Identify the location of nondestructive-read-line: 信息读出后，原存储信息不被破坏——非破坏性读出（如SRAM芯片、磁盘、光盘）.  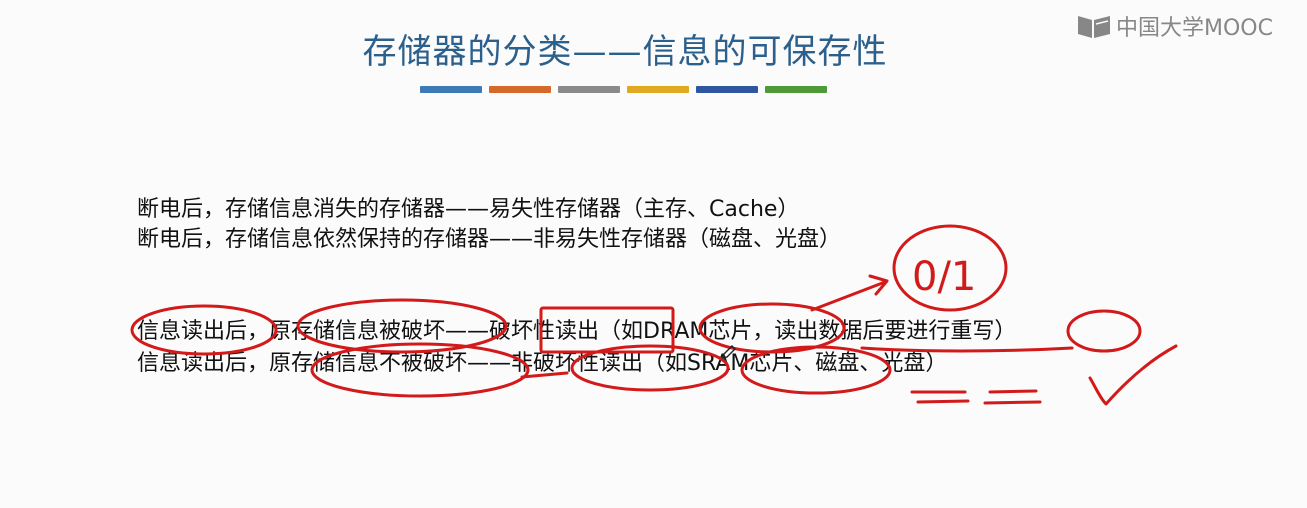
(542, 363).